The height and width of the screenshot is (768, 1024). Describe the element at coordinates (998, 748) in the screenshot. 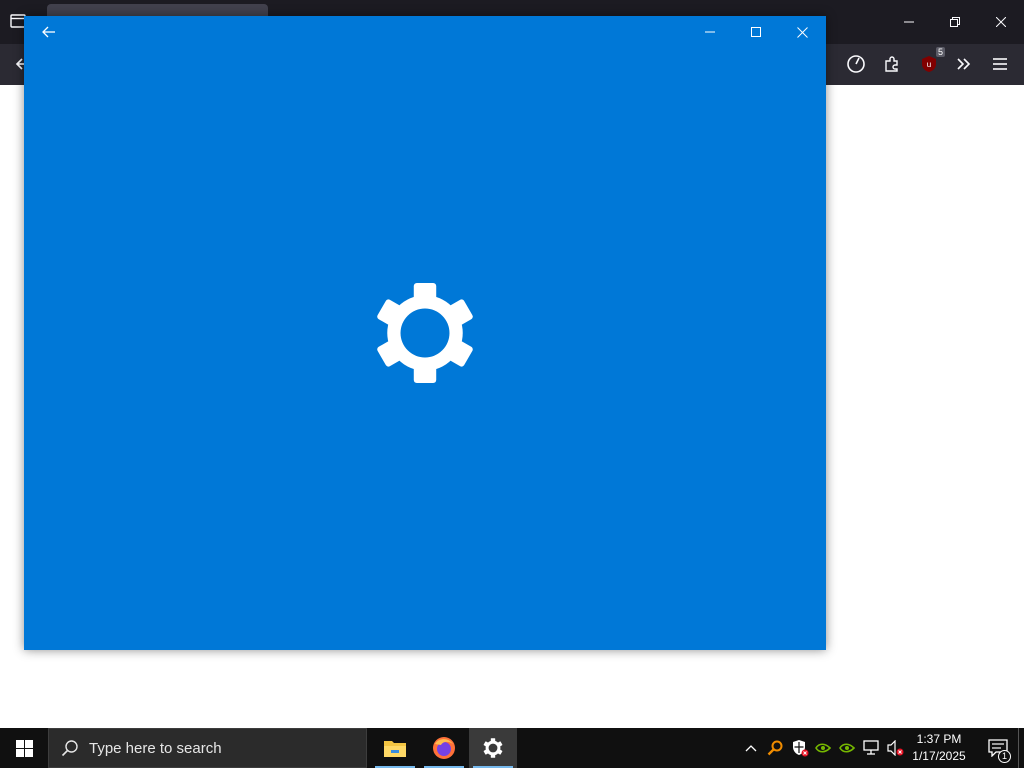

I see `action-center-button: 1` at that location.